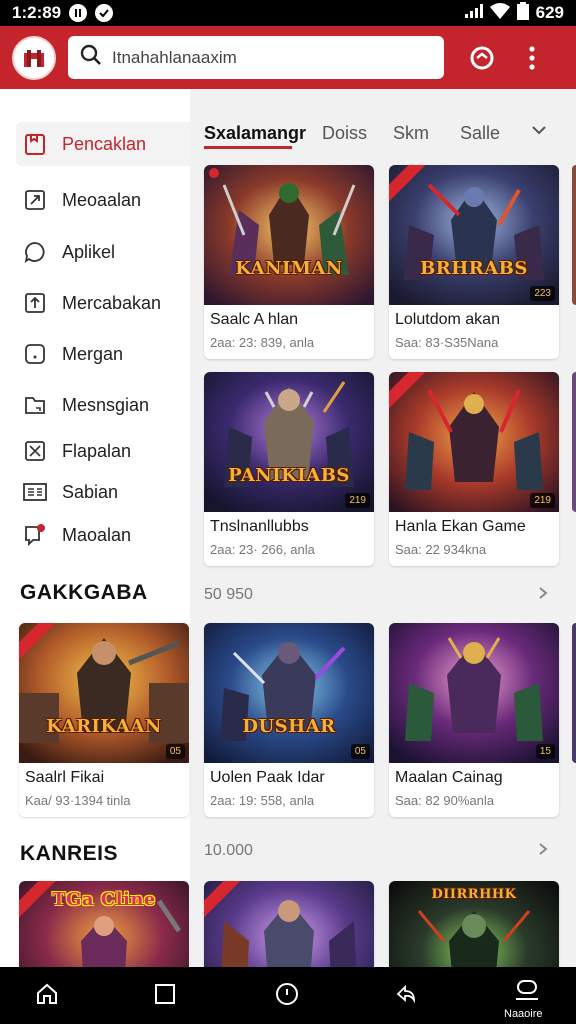 This screenshot has width=576, height=1024. I want to click on game-title: Maalan Cainag, so click(449, 777).